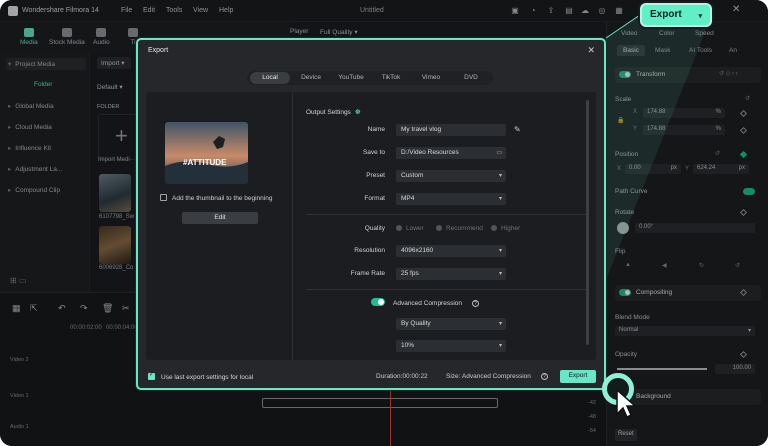 This screenshot has width=768, height=446. Describe the element at coordinates (374, 198) in the screenshot. I see `format-label: Format` at that location.